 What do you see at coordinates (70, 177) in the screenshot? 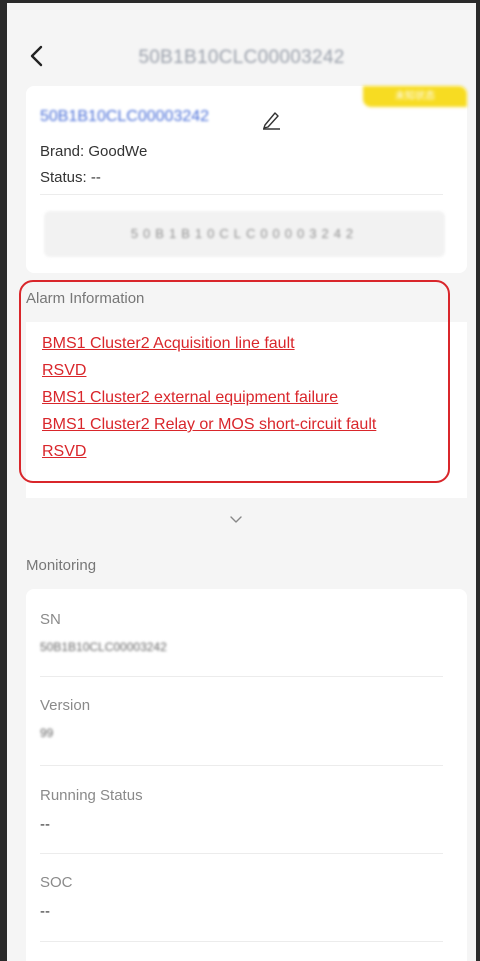
I see `device-status: Status: --` at bounding box center [70, 177].